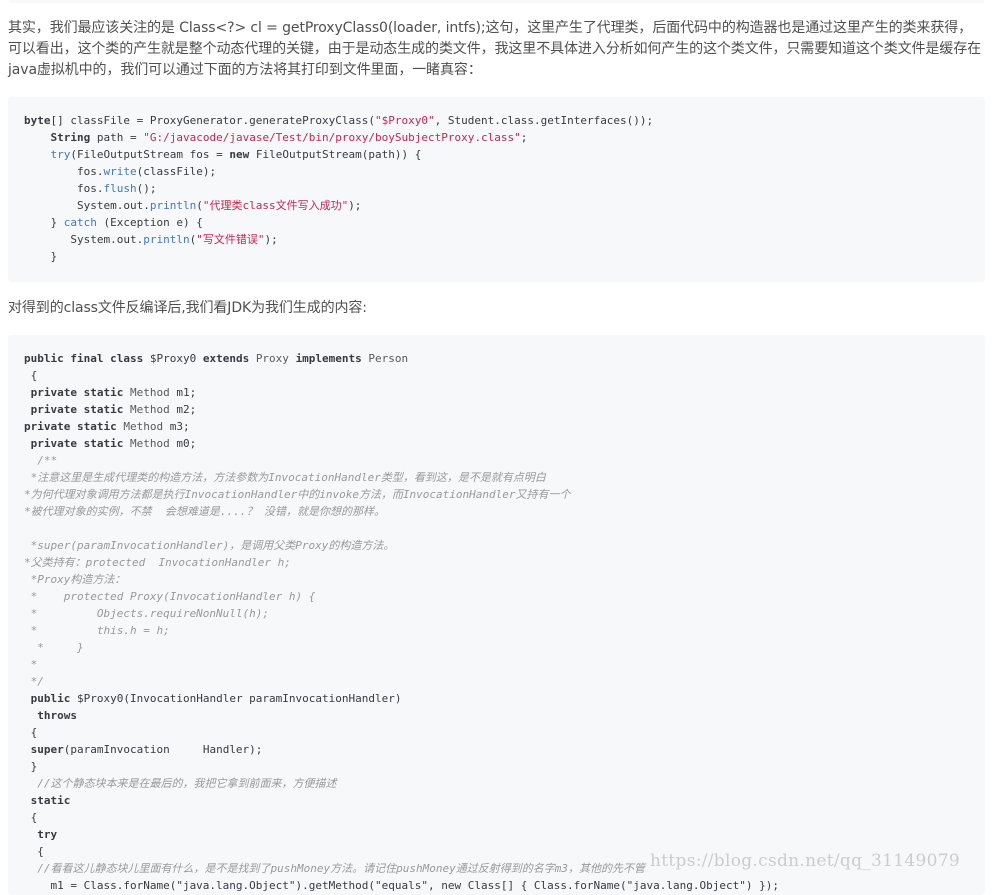  Describe the element at coordinates (496, 409) in the screenshot. I see `code-line: private static Method m2;` at that location.